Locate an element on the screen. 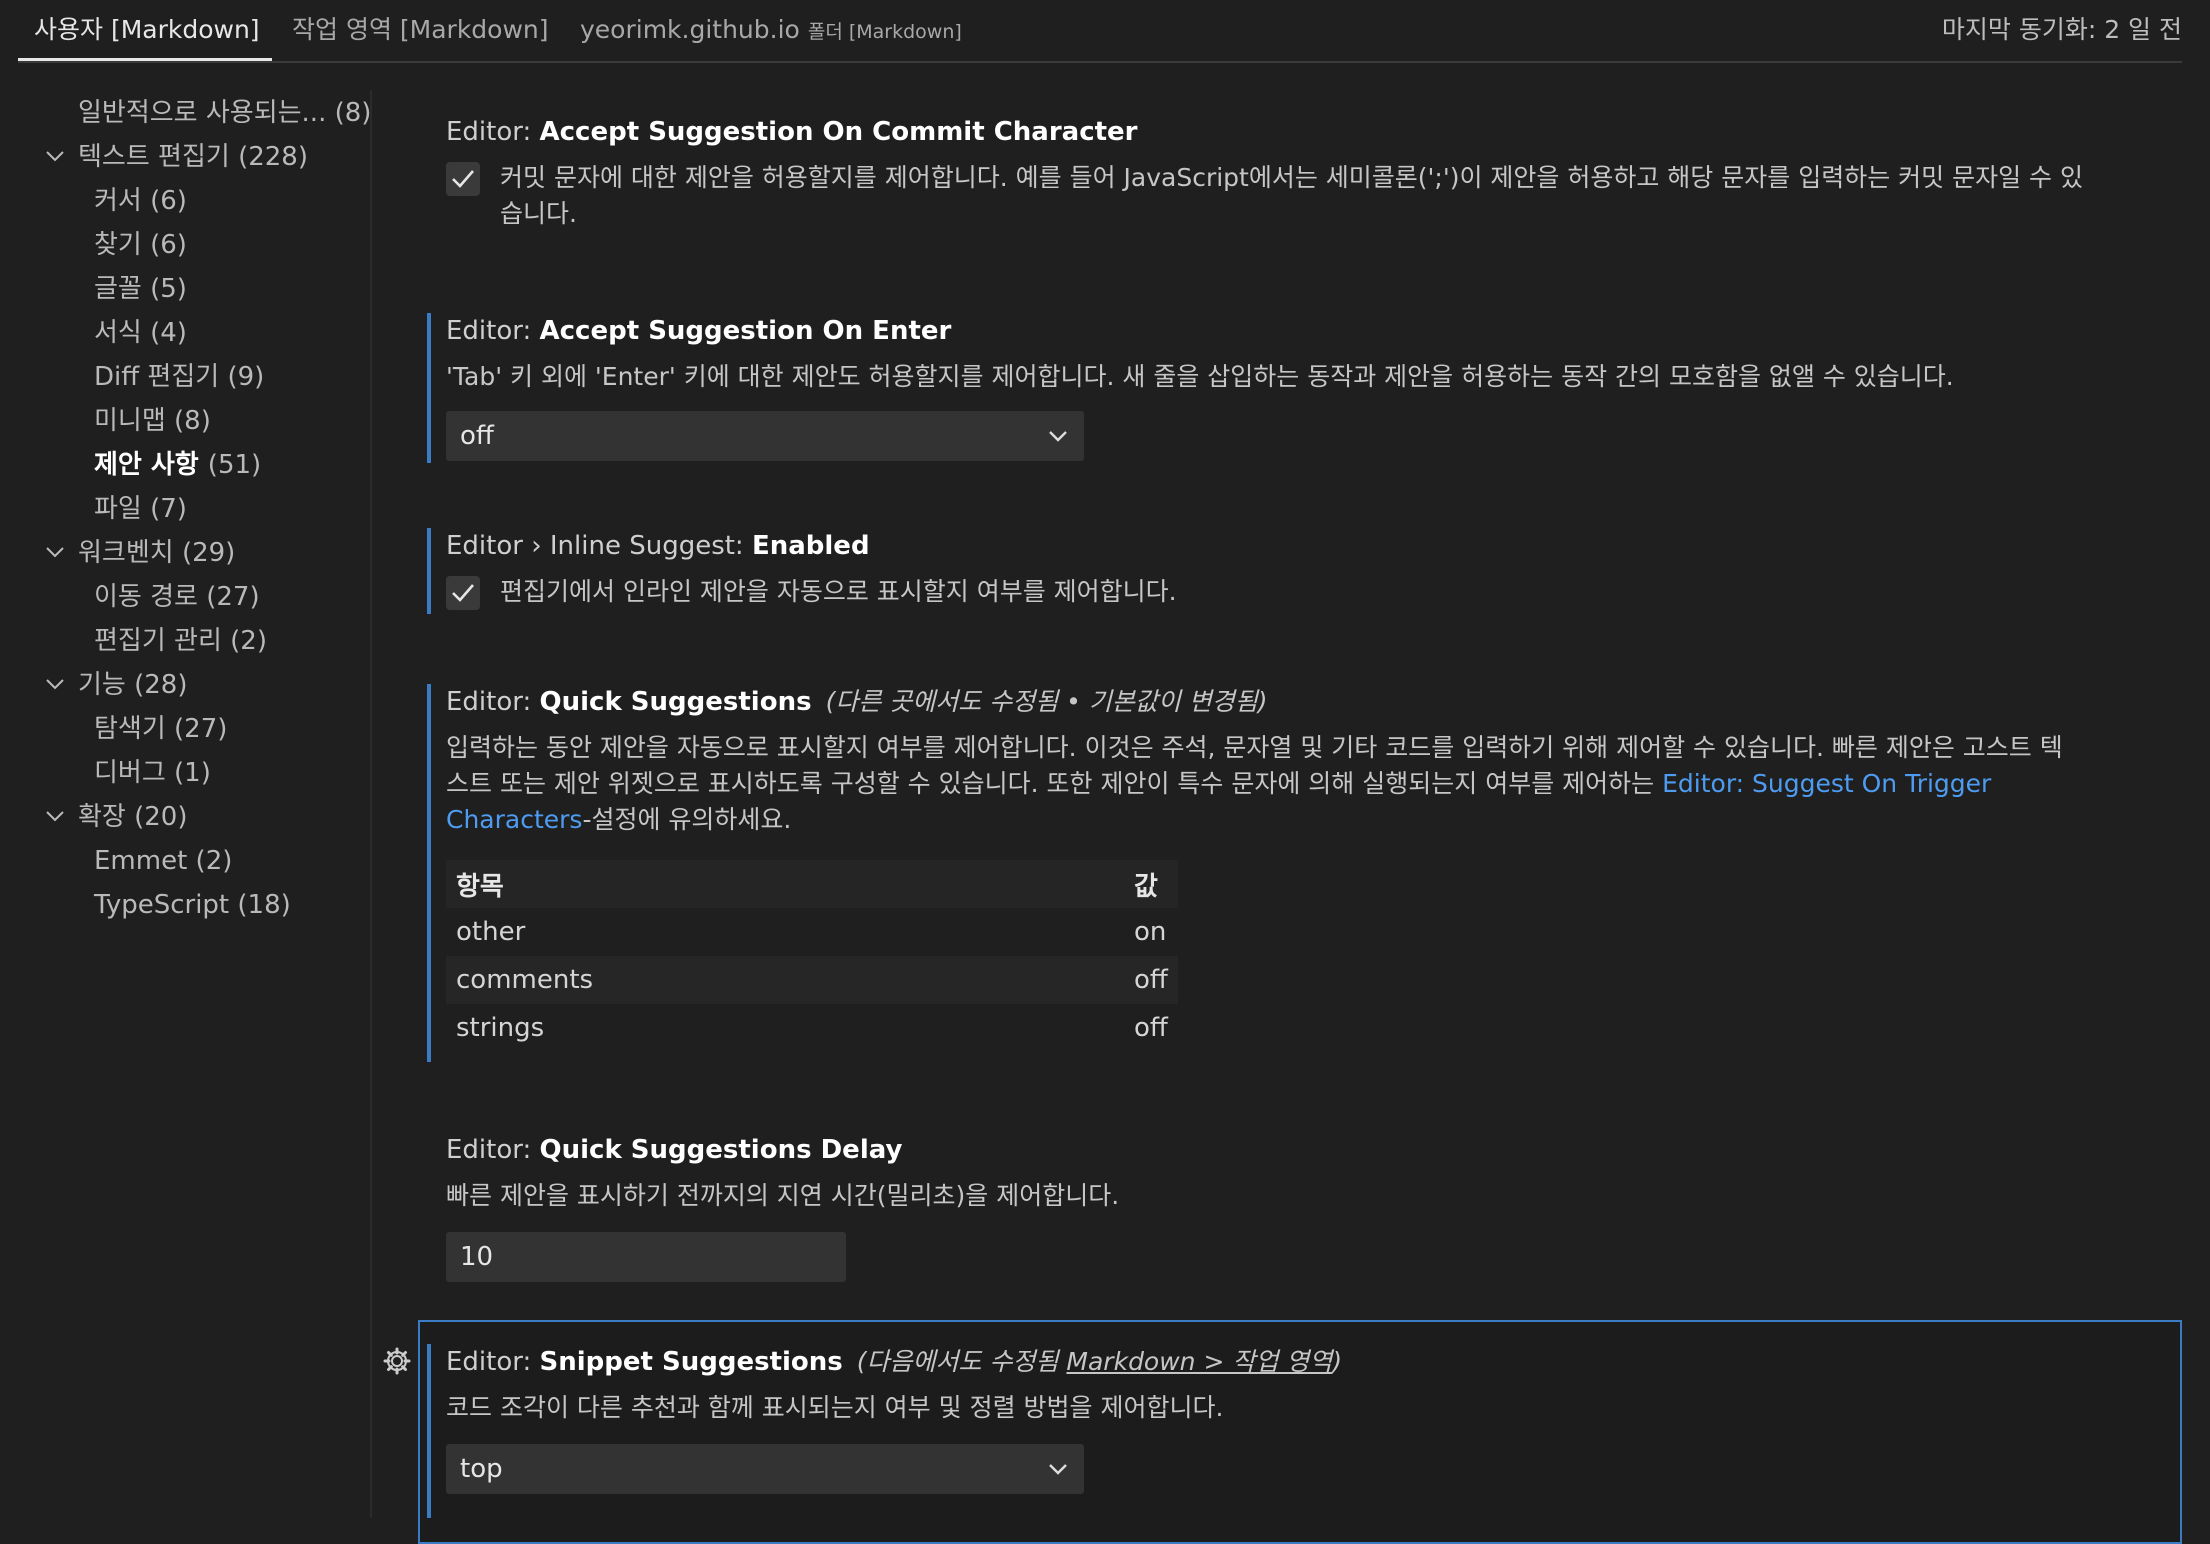 Image resolution: width=2210 pixels, height=1544 pixels. toc-label: 기능 is located at coordinates (102, 685).